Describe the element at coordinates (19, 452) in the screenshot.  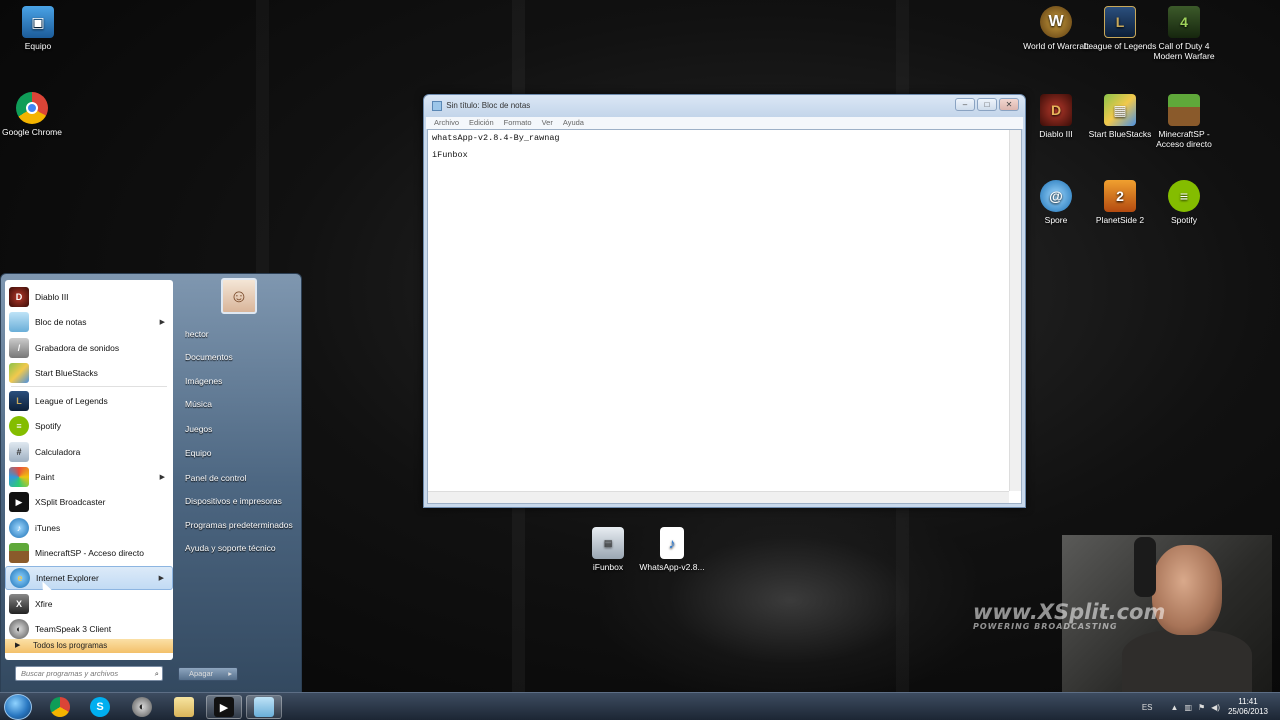
I see `calculator-icon: #` at that location.